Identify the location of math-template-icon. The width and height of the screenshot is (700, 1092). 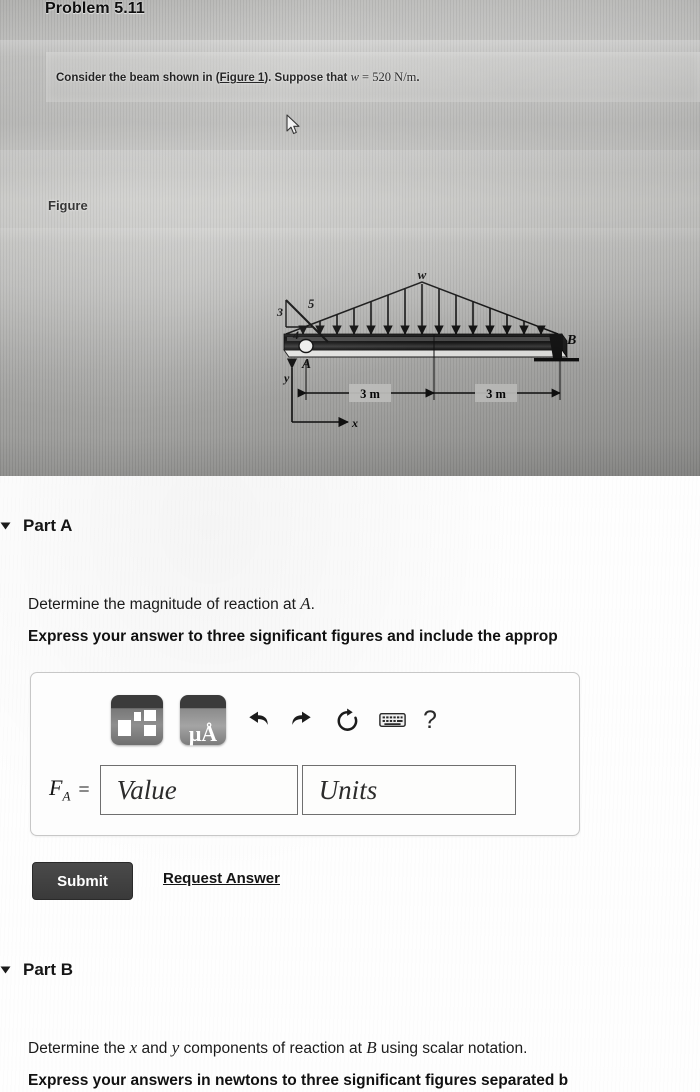
(137, 720).